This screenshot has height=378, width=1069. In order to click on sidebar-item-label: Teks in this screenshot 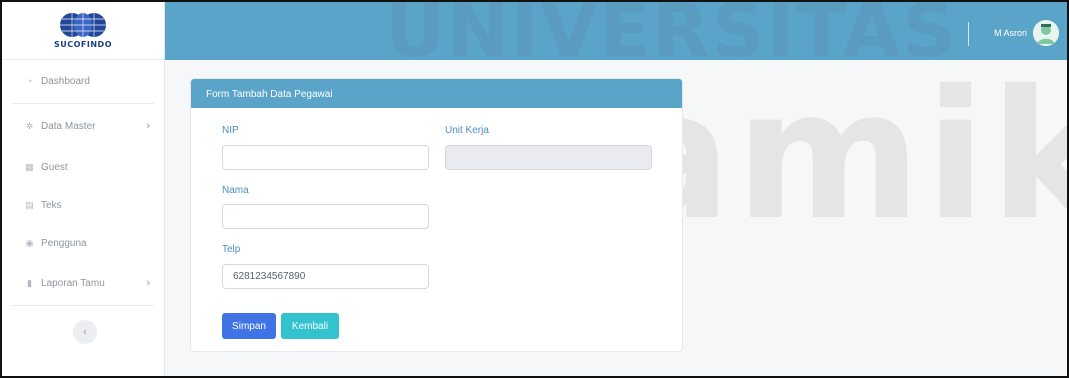, I will do `click(51, 205)`.